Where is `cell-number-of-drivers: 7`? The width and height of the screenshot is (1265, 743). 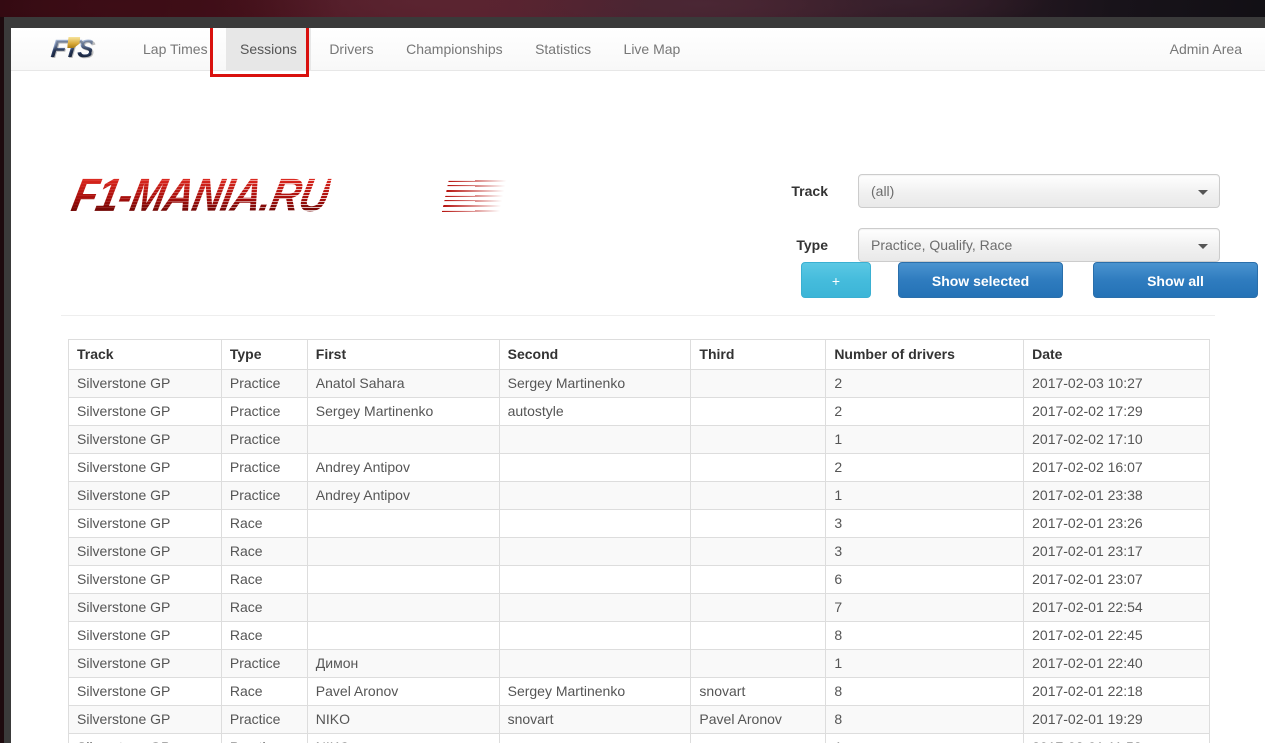 cell-number-of-drivers: 7 is located at coordinates (925, 607).